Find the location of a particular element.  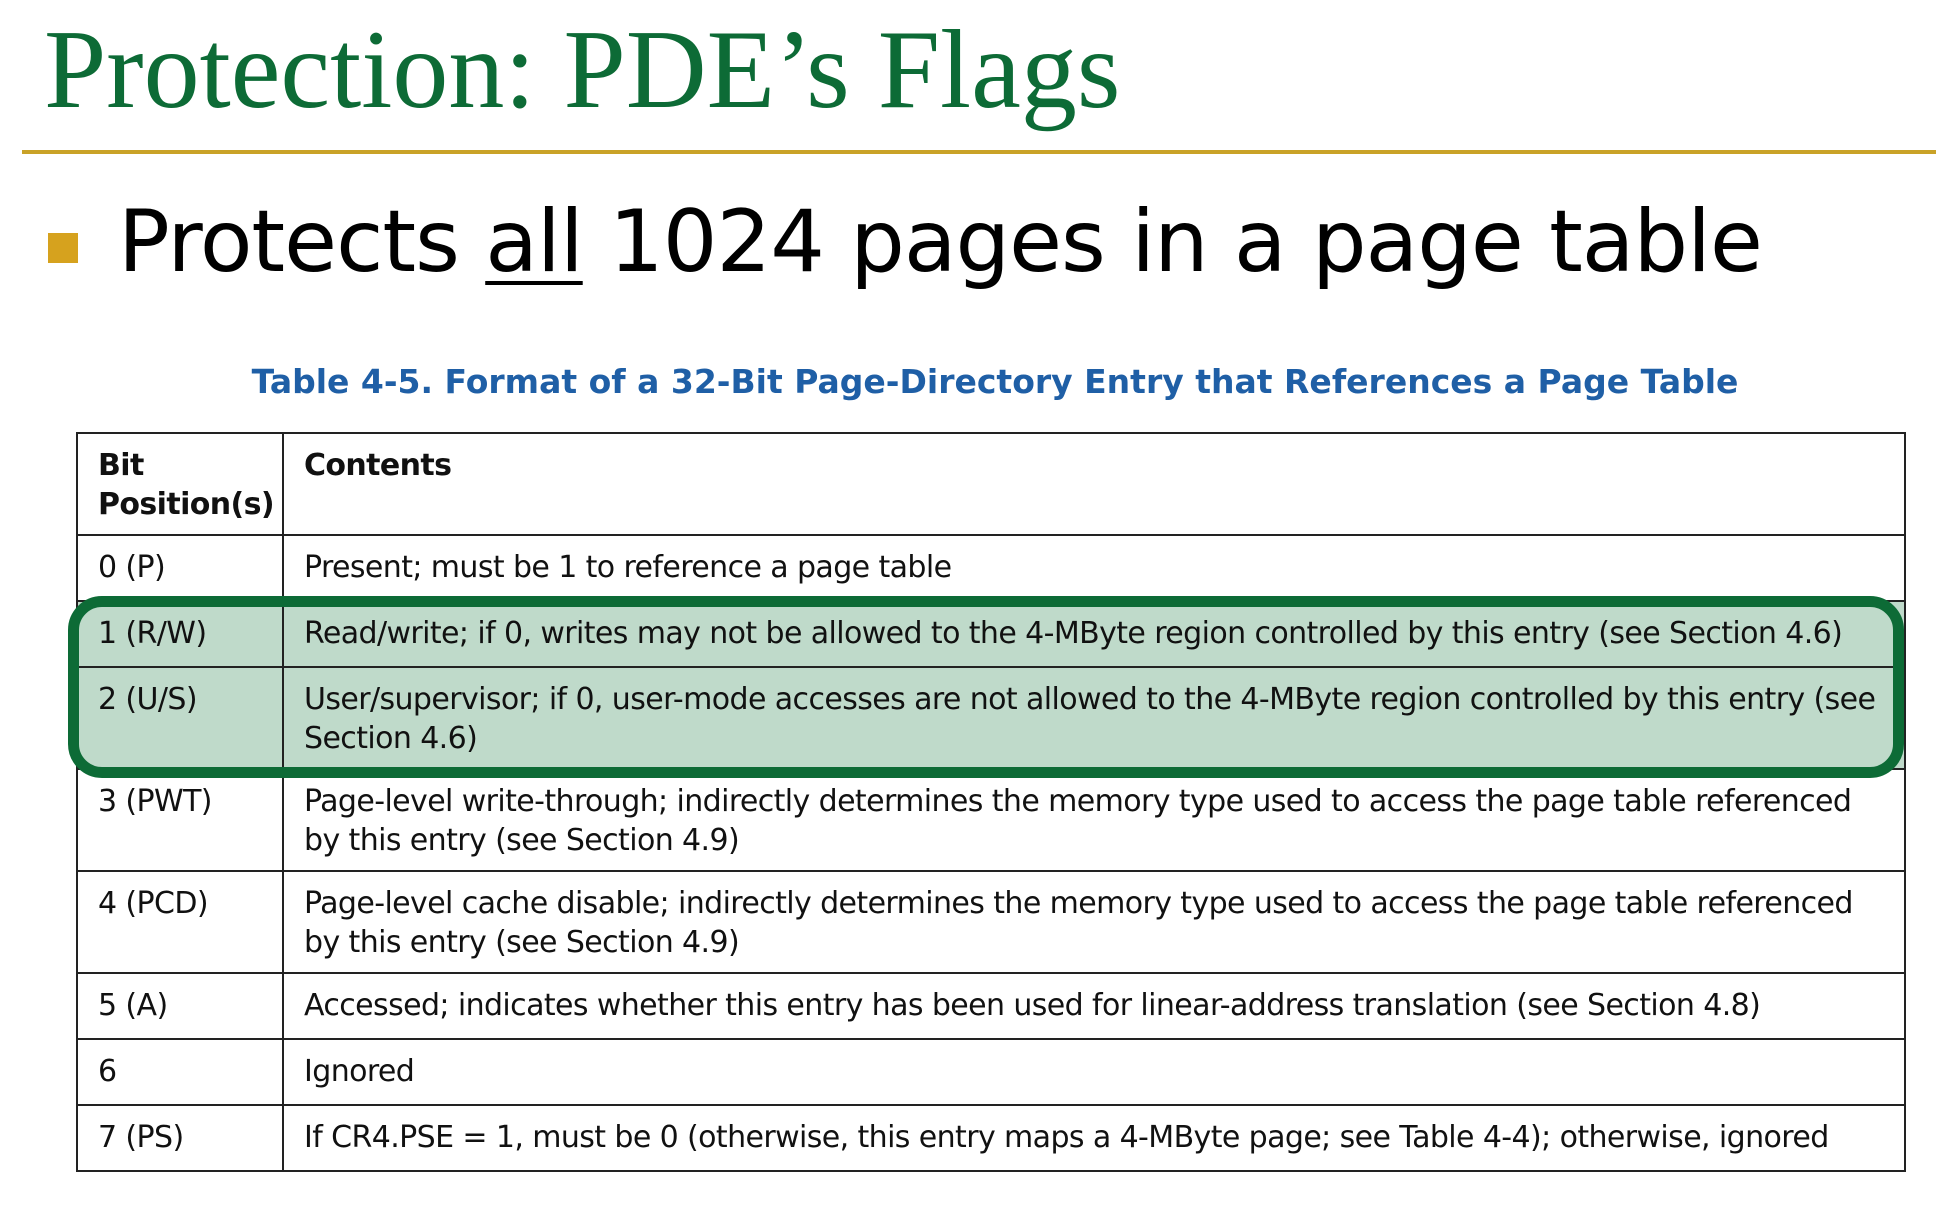

bit-cell: 7 (PS) is located at coordinates (180, 1138).